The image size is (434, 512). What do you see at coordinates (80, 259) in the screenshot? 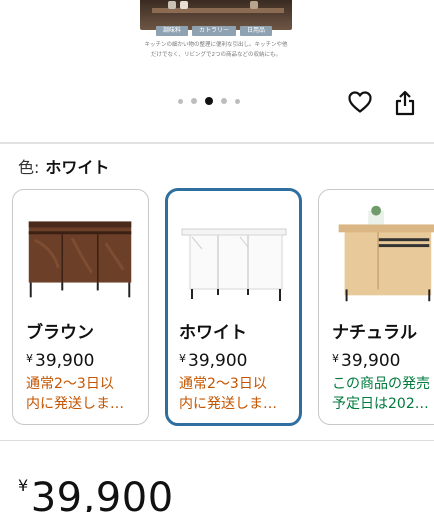
I see `brown-cabinet-image` at bounding box center [80, 259].